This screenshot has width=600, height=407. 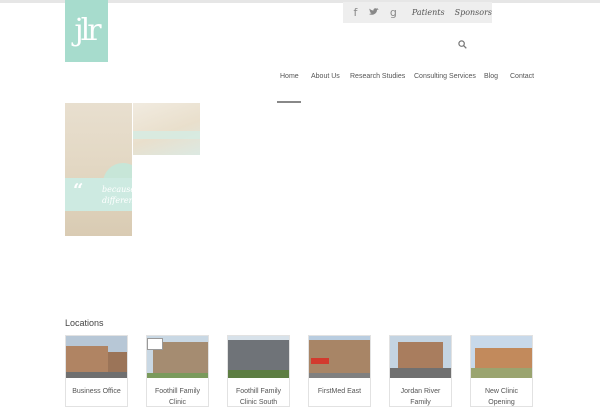 I want to click on location-label: Business Office, so click(x=96, y=391).